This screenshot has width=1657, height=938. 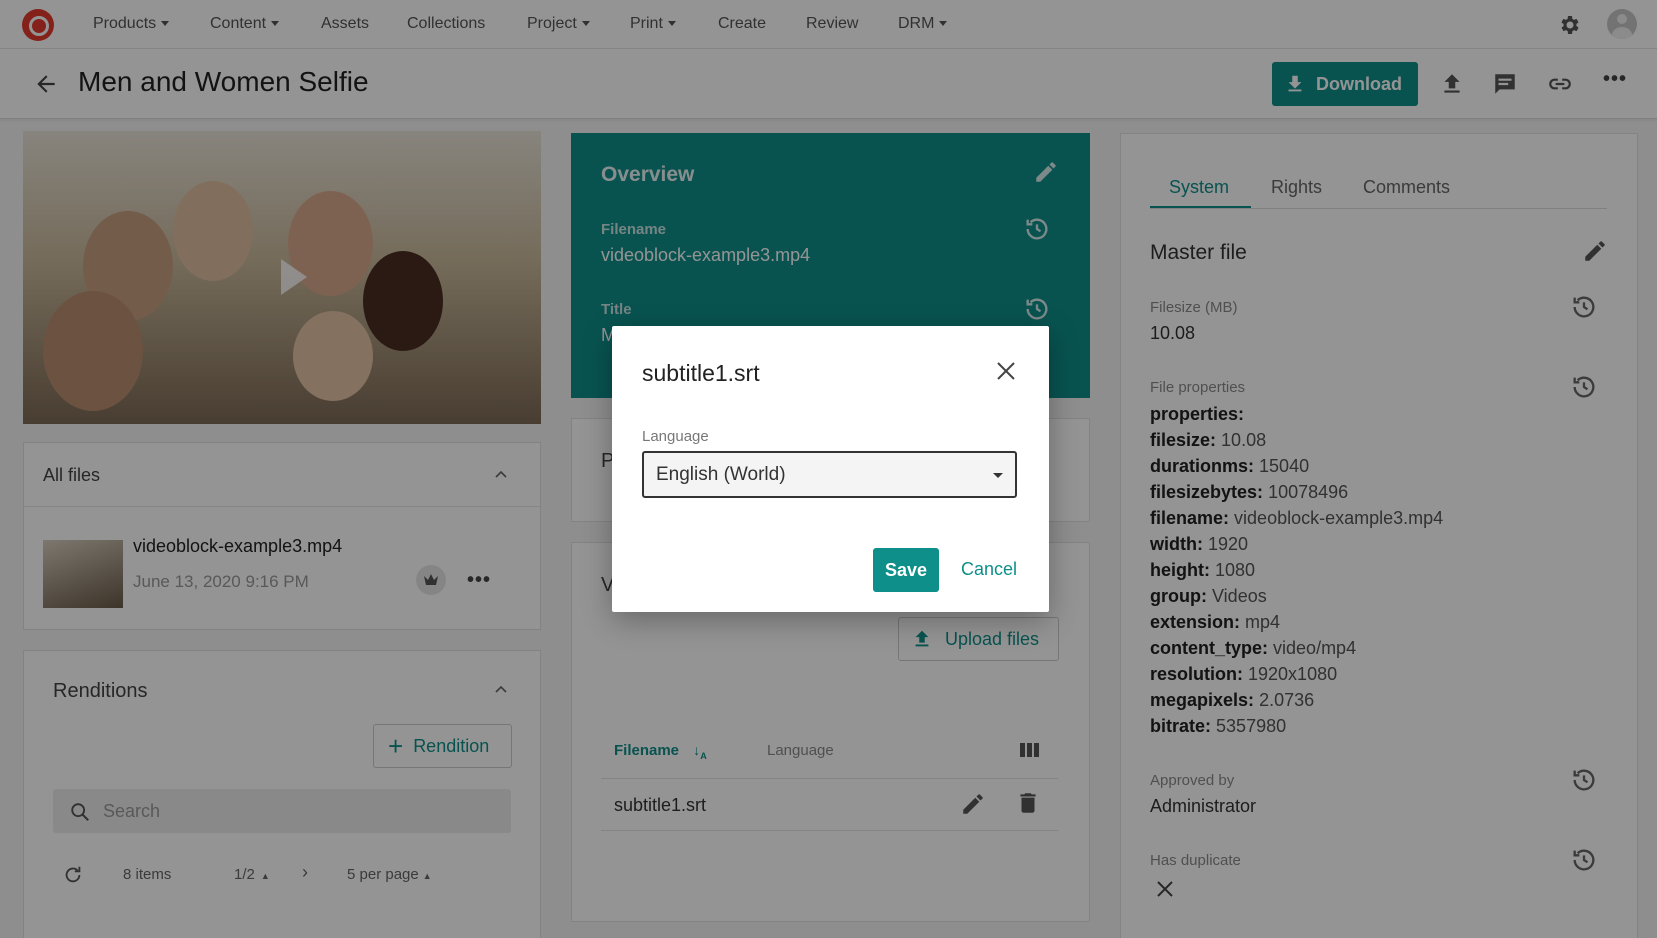 I want to click on language-select: English (World), so click(x=829, y=474).